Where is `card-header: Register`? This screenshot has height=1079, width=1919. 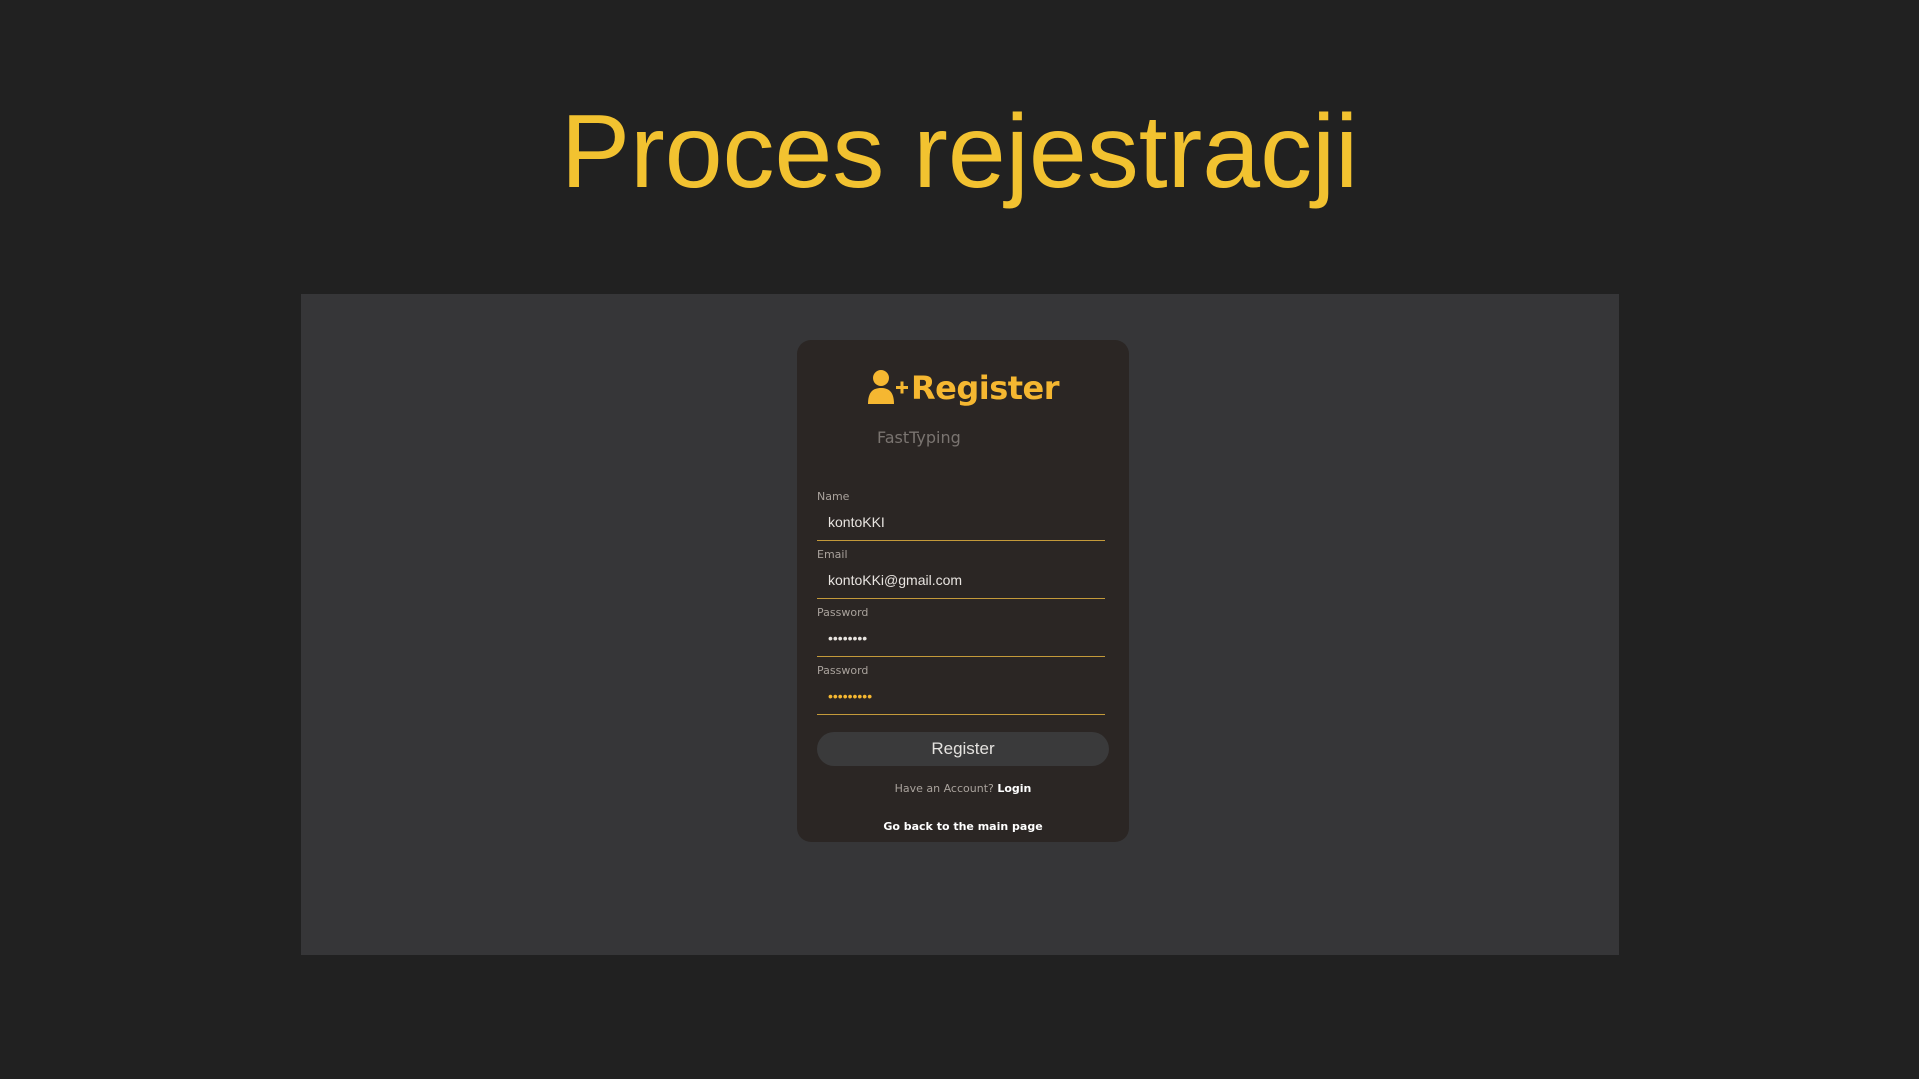 card-header: Register is located at coordinates (963, 388).